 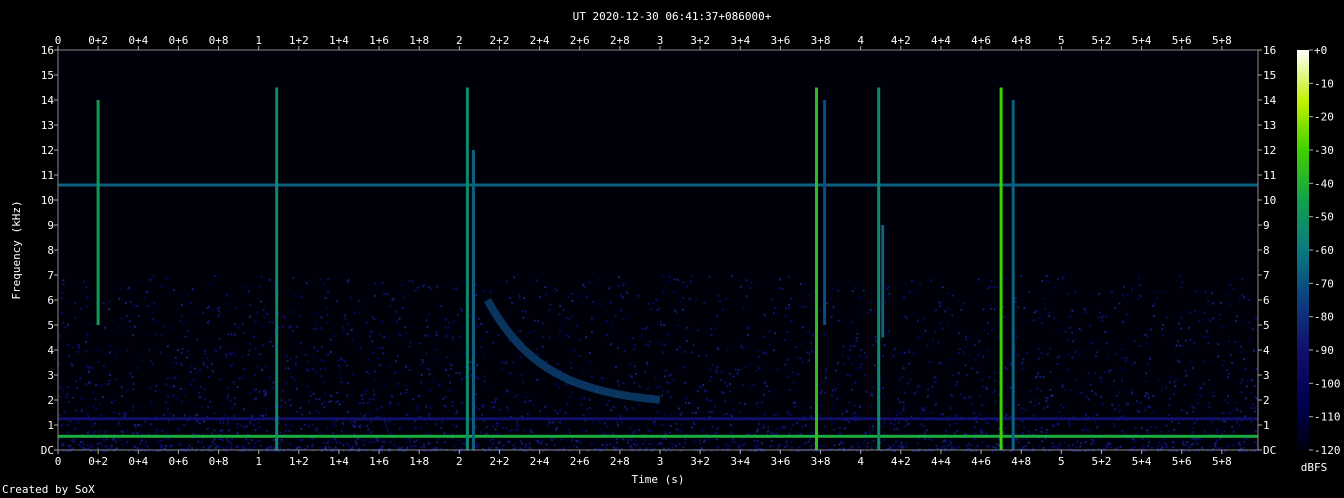 What do you see at coordinates (540, 461) in the screenshot?
I see `x-tick-label: 2+4` at bounding box center [540, 461].